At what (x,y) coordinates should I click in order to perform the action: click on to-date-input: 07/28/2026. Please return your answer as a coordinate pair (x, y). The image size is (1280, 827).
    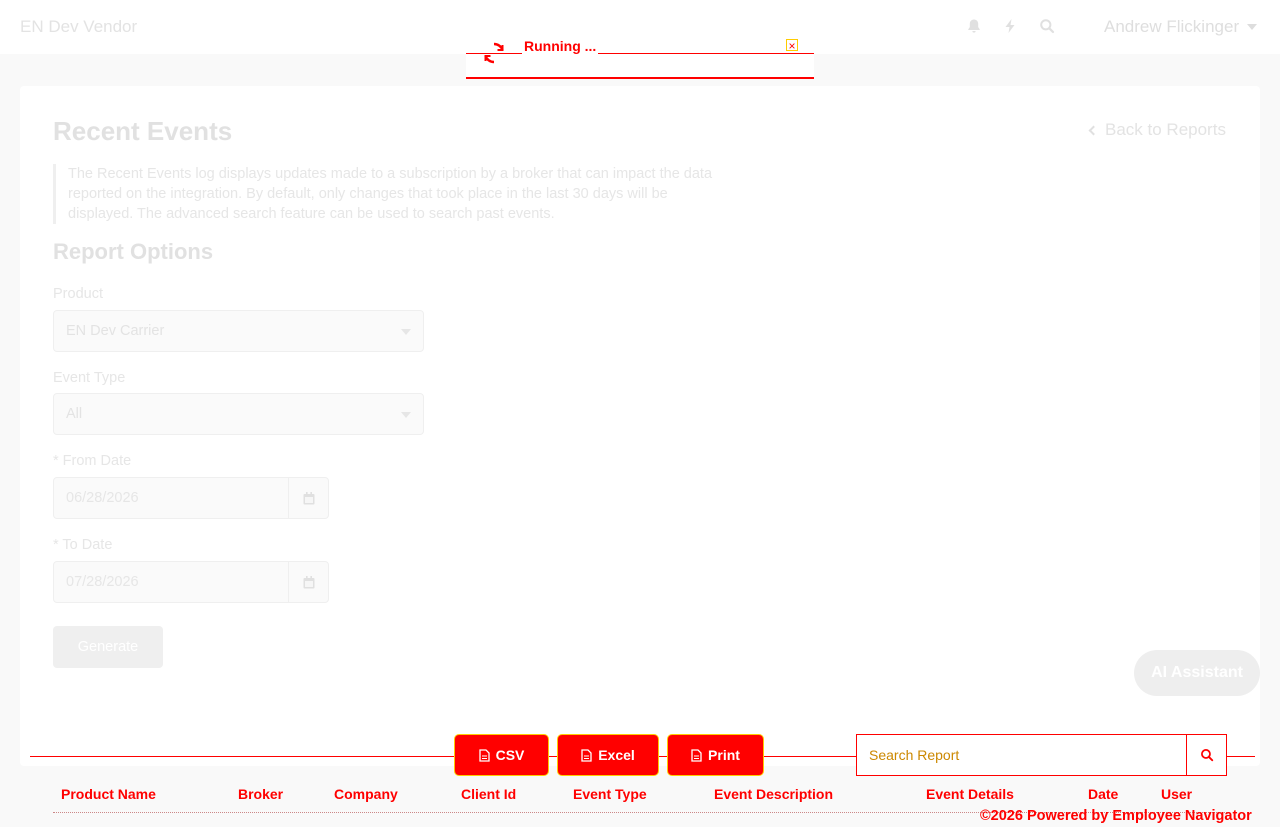
    Looking at the image, I should click on (191, 582).